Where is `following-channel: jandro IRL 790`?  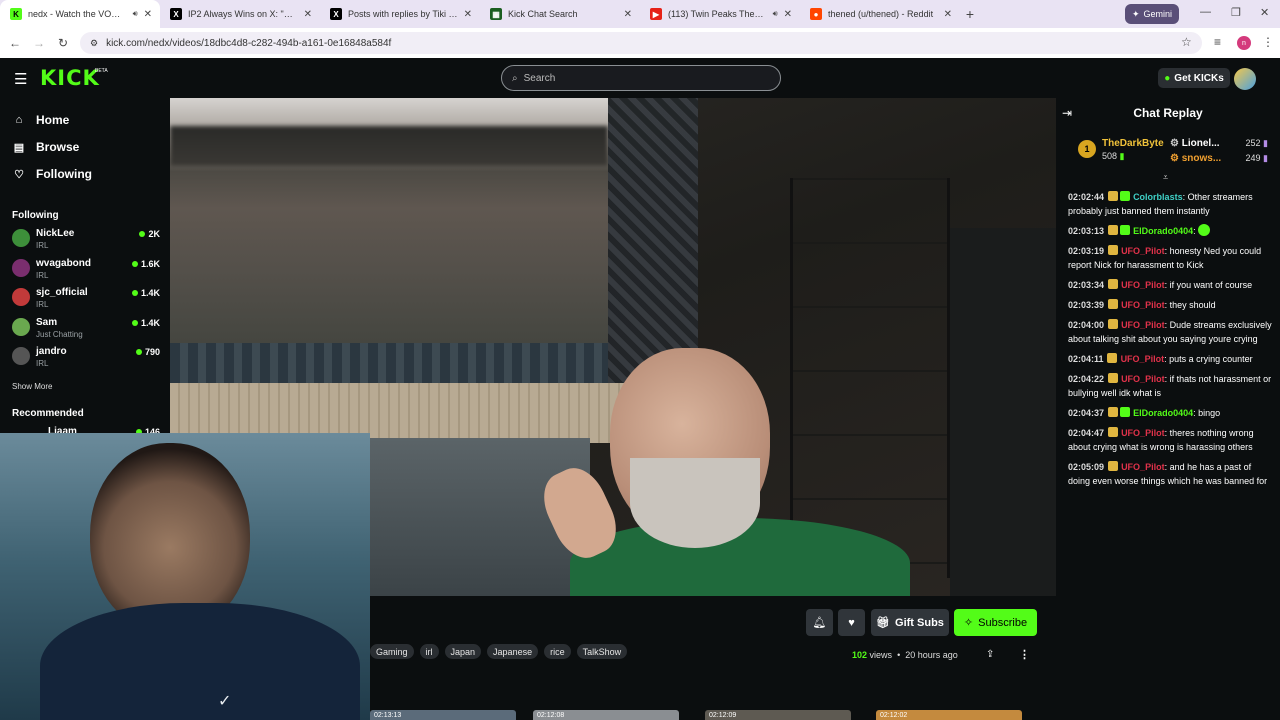 following-channel: jandro IRL 790 is located at coordinates (87, 357).